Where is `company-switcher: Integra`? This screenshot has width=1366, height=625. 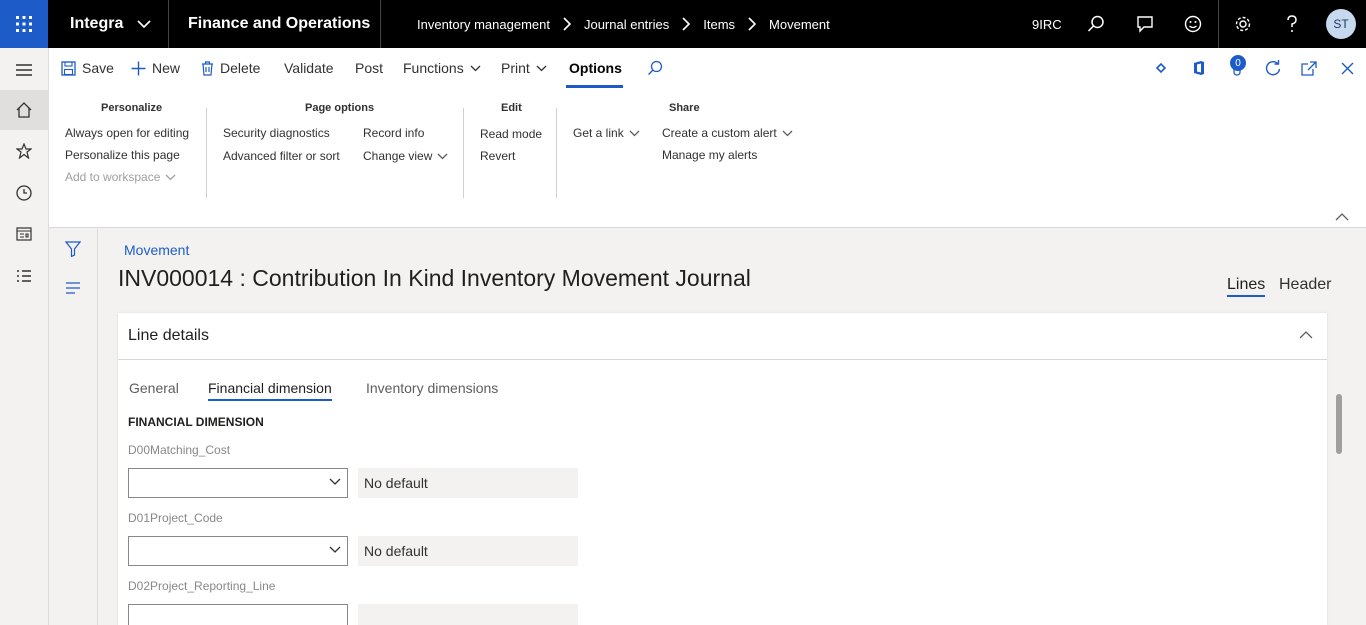
company-switcher: Integra is located at coordinates (110, 24).